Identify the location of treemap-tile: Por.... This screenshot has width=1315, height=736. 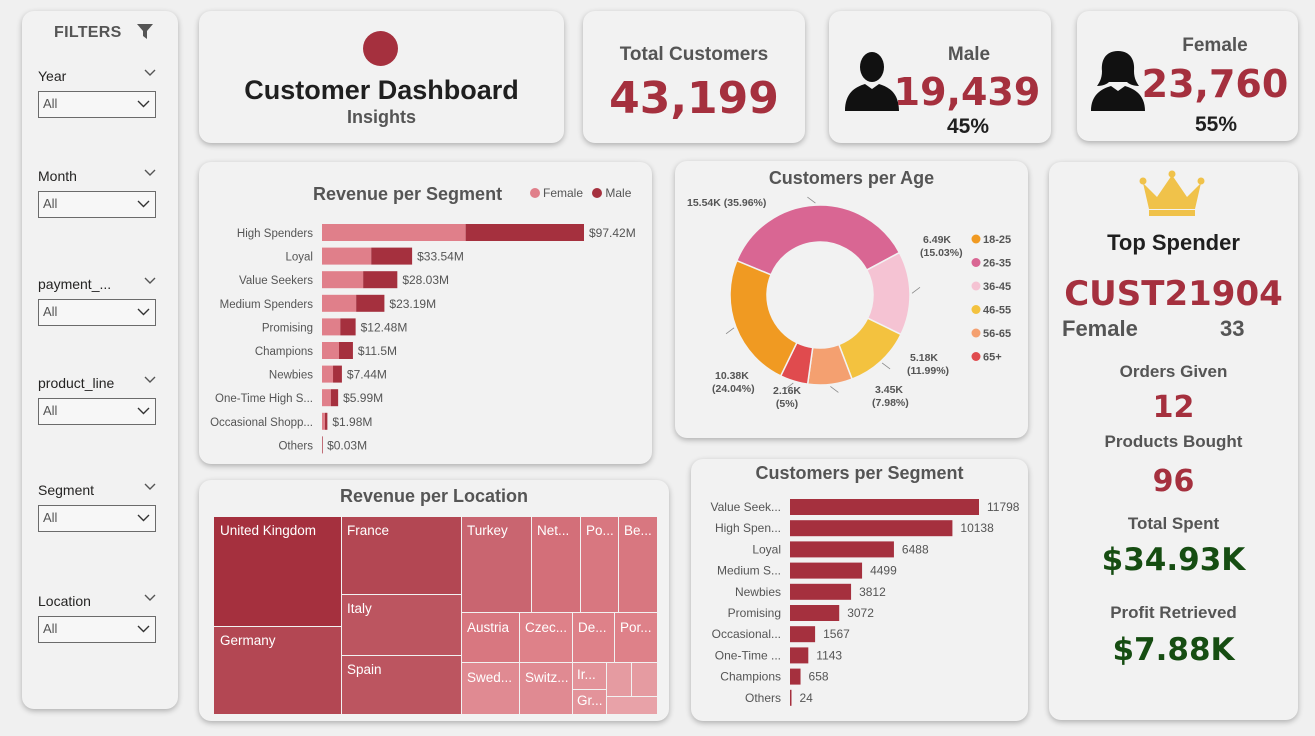
(636, 637).